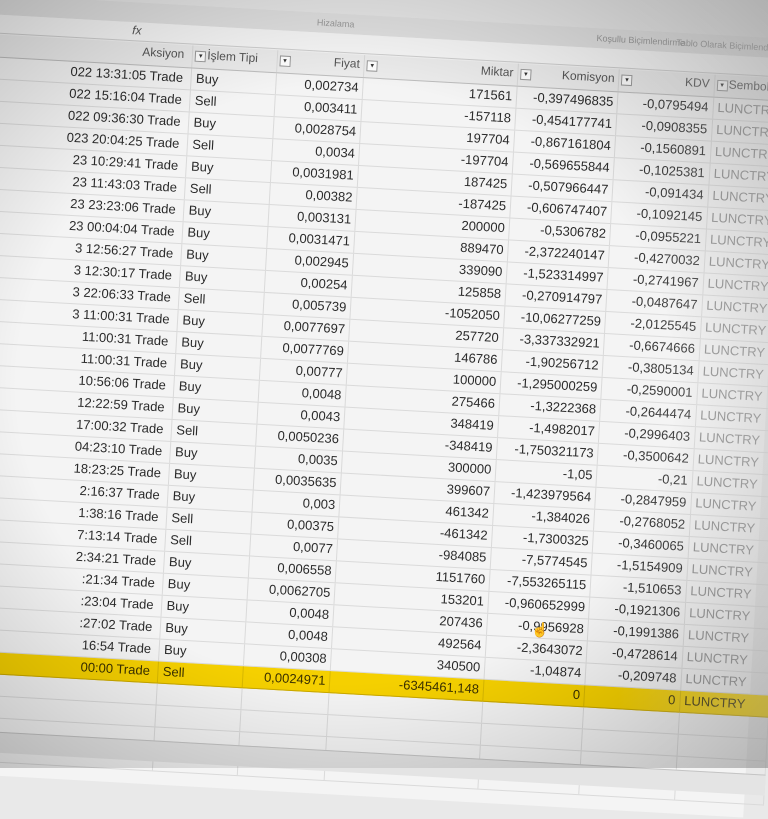 The height and width of the screenshot is (819, 768). What do you see at coordinates (235, 59) in the screenshot?
I see `column-header-type: ▾ İşlem Tipi` at bounding box center [235, 59].